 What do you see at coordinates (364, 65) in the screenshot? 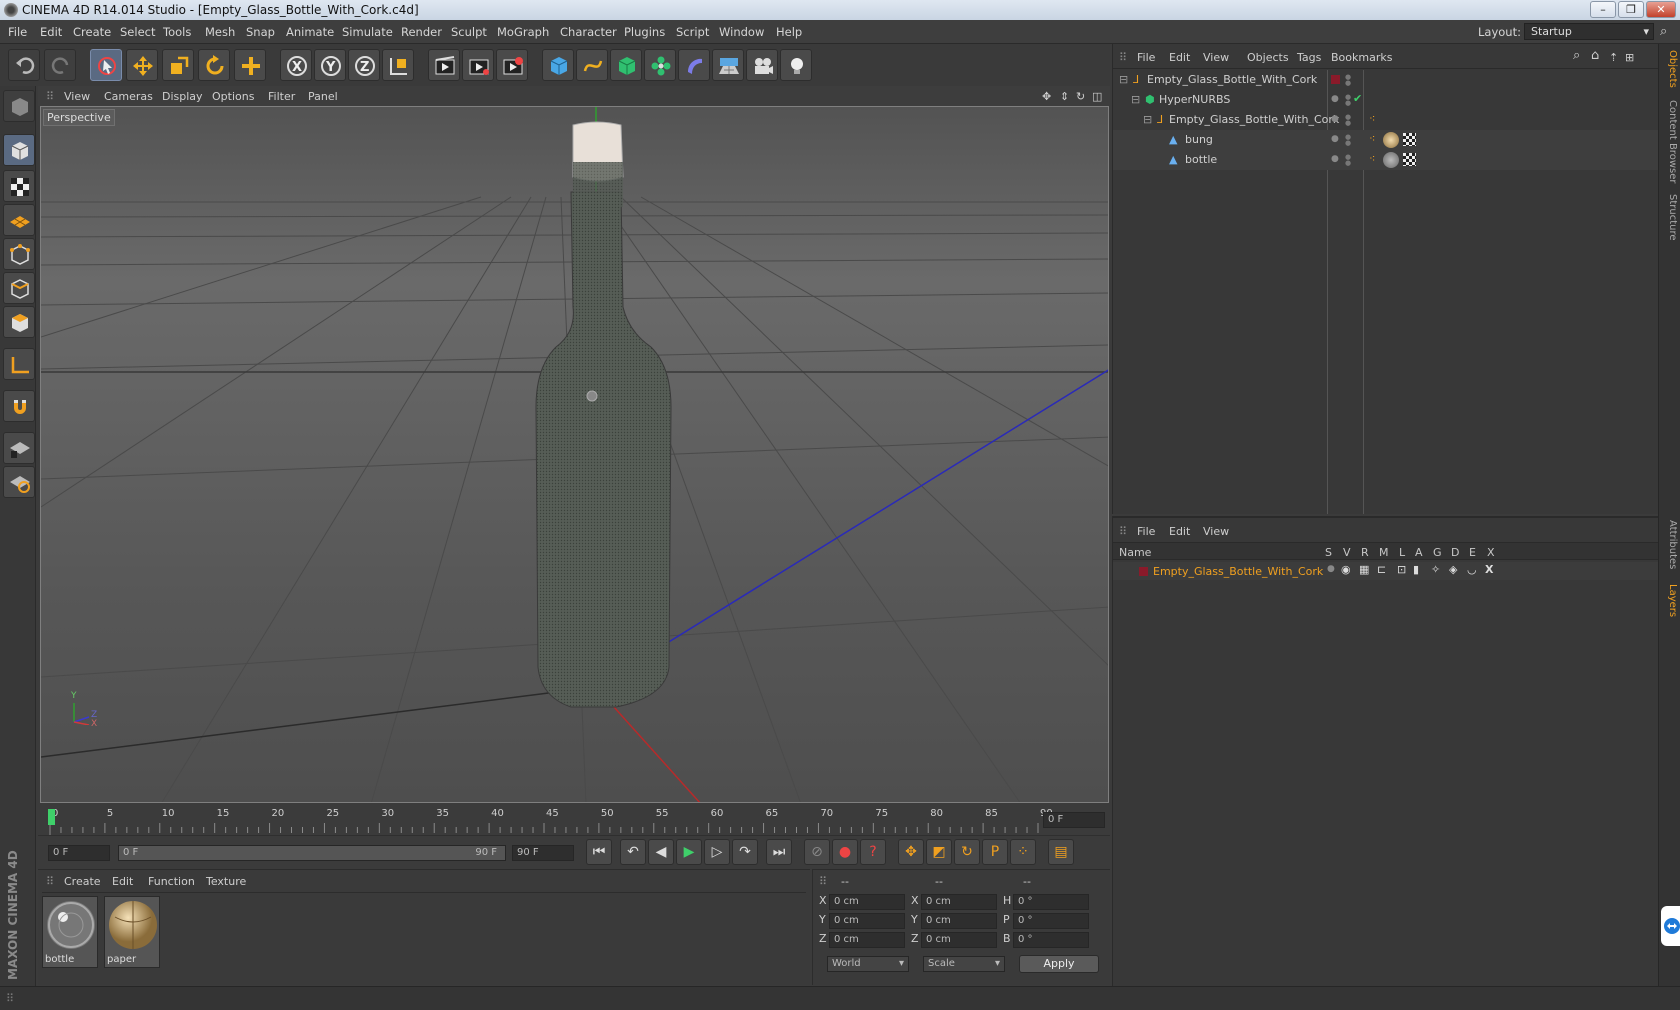
I see `z-axis-lock: Z` at bounding box center [364, 65].